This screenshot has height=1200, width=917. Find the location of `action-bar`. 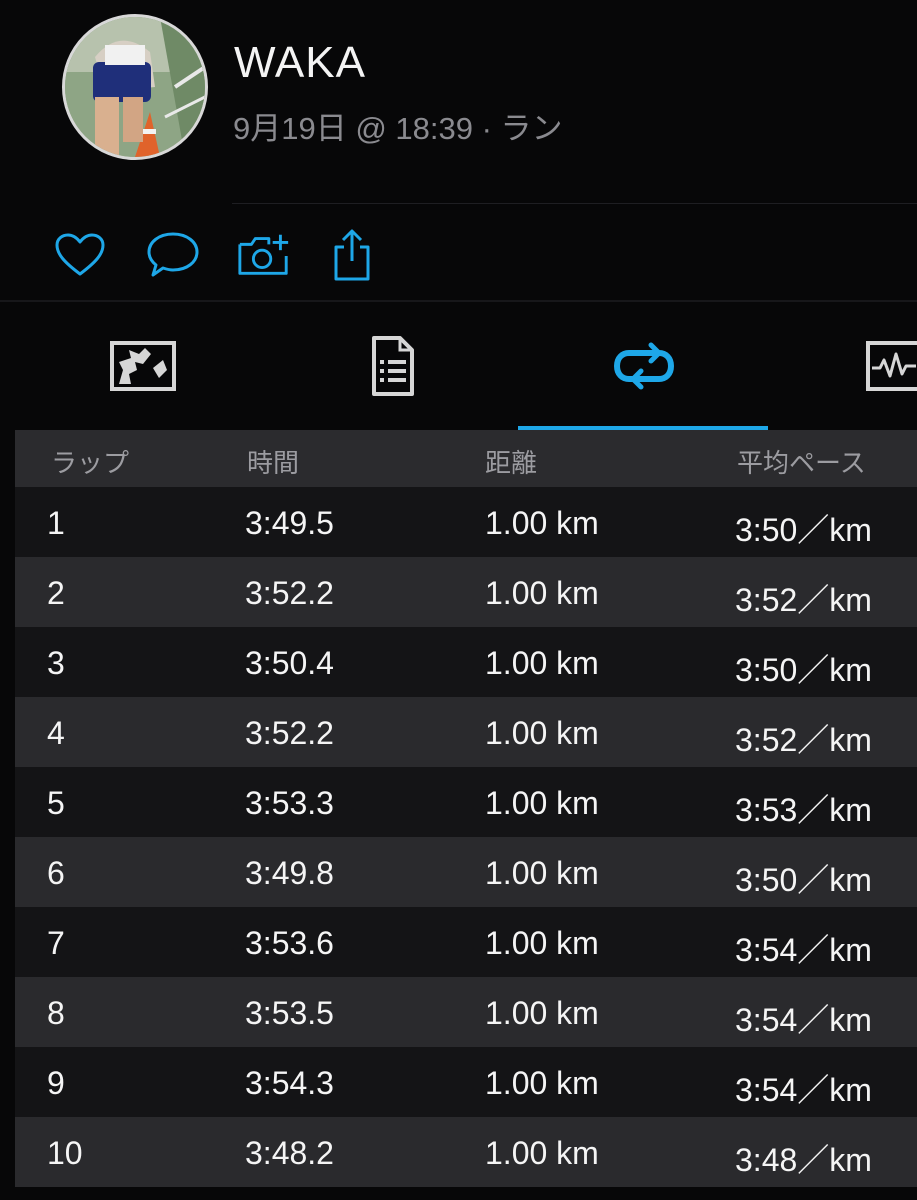

action-bar is located at coordinates (458, 252).